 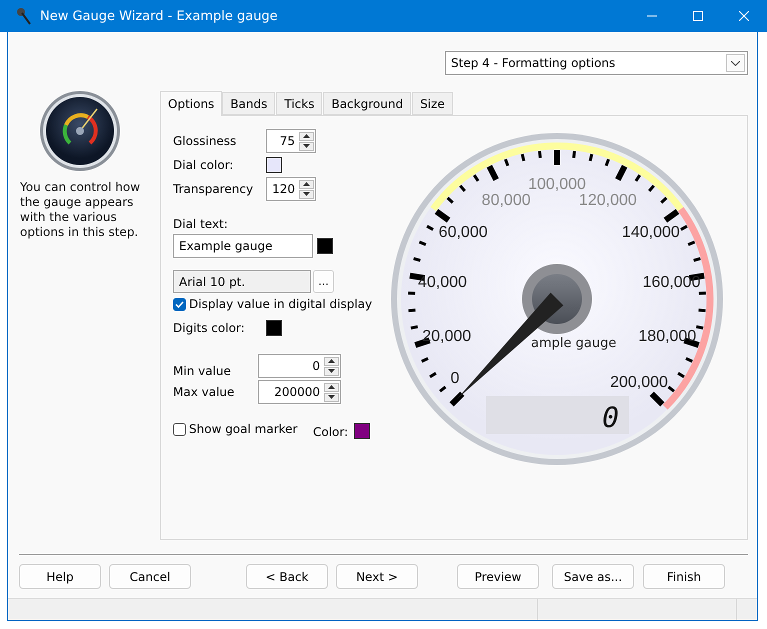 What do you see at coordinates (455, 379) in the screenshot?
I see `scale-label: 0` at bounding box center [455, 379].